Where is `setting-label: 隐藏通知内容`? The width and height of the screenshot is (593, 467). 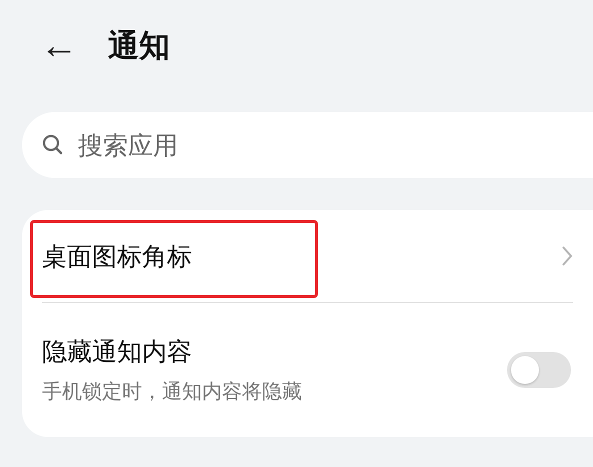 setting-label: 隐藏通知内容 is located at coordinates (117, 352).